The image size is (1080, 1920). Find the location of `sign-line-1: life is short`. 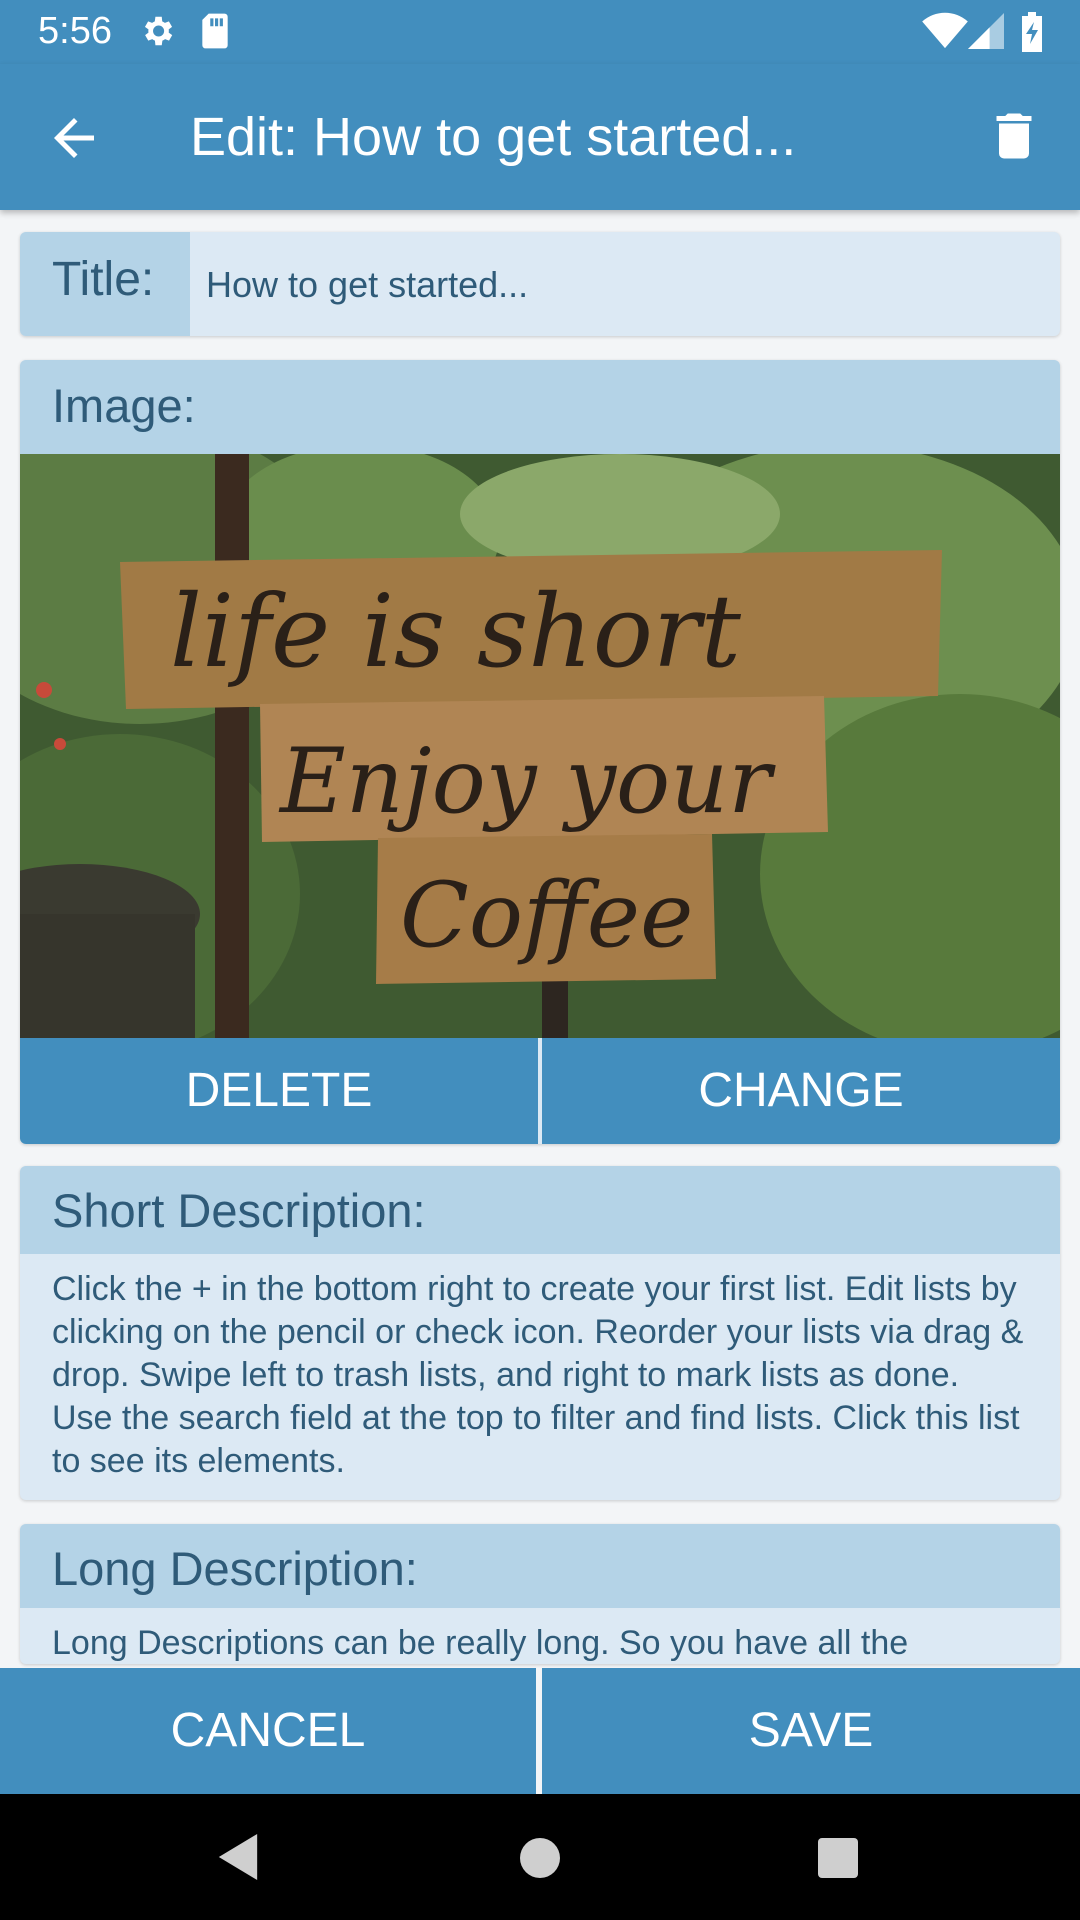

sign-line-1: life is short is located at coordinates (456, 631).